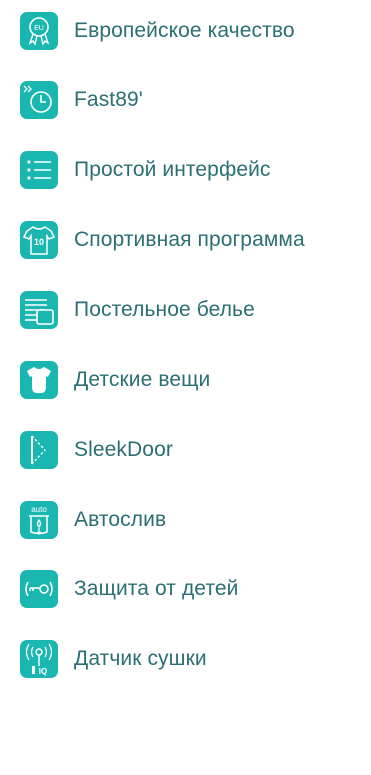 The width and height of the screenshot is (371, 775). I want to click on eu-quality-badge-icon: EU, so click(39, 31).